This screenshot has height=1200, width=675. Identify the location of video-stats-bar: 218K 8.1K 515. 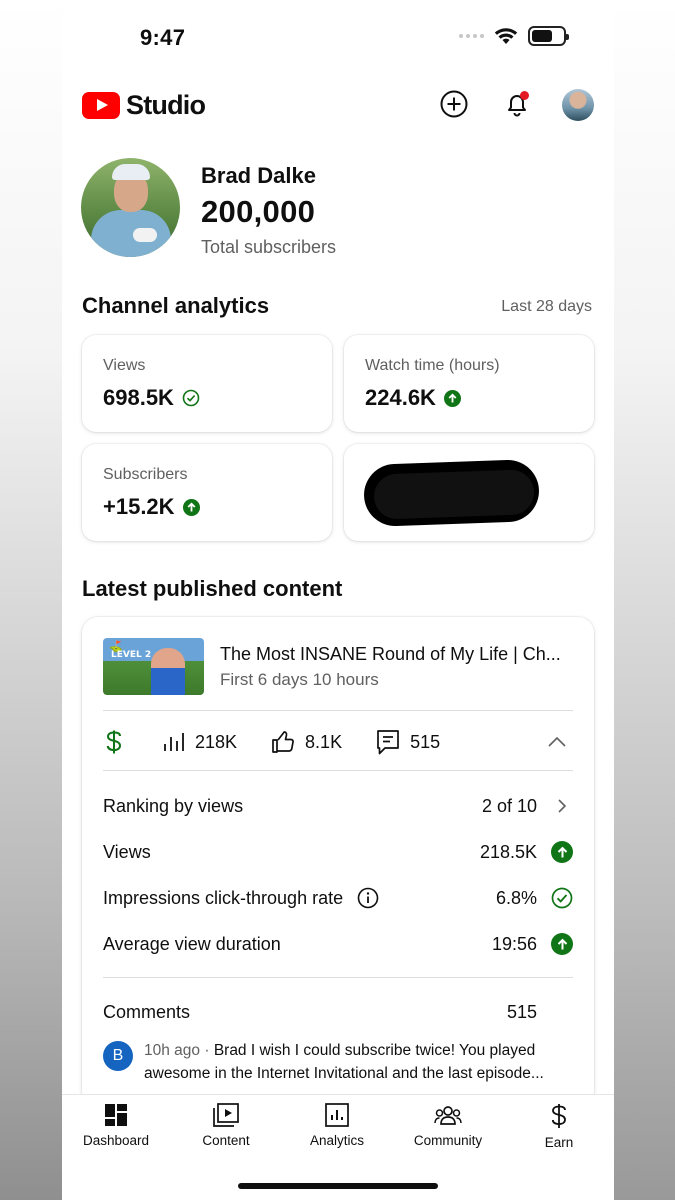
(338, 742).